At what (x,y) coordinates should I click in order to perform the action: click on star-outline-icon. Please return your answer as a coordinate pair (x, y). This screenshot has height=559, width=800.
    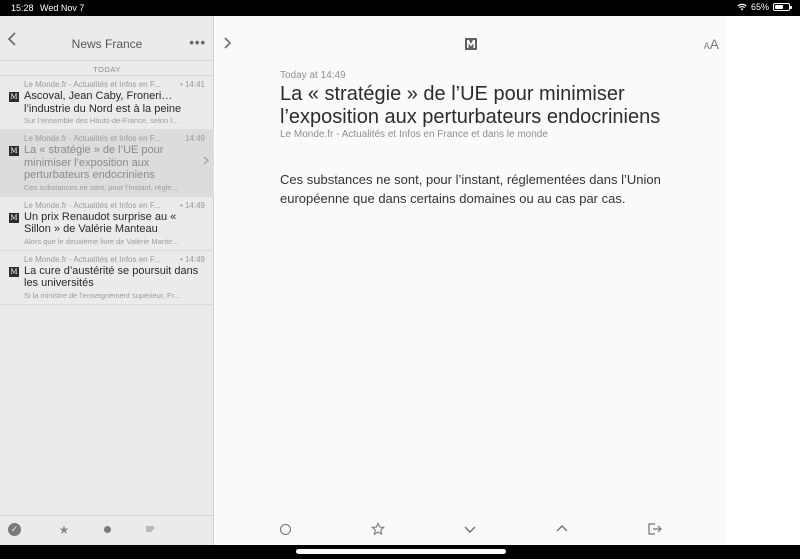
    Looking at the image, I should click on (378, 528).